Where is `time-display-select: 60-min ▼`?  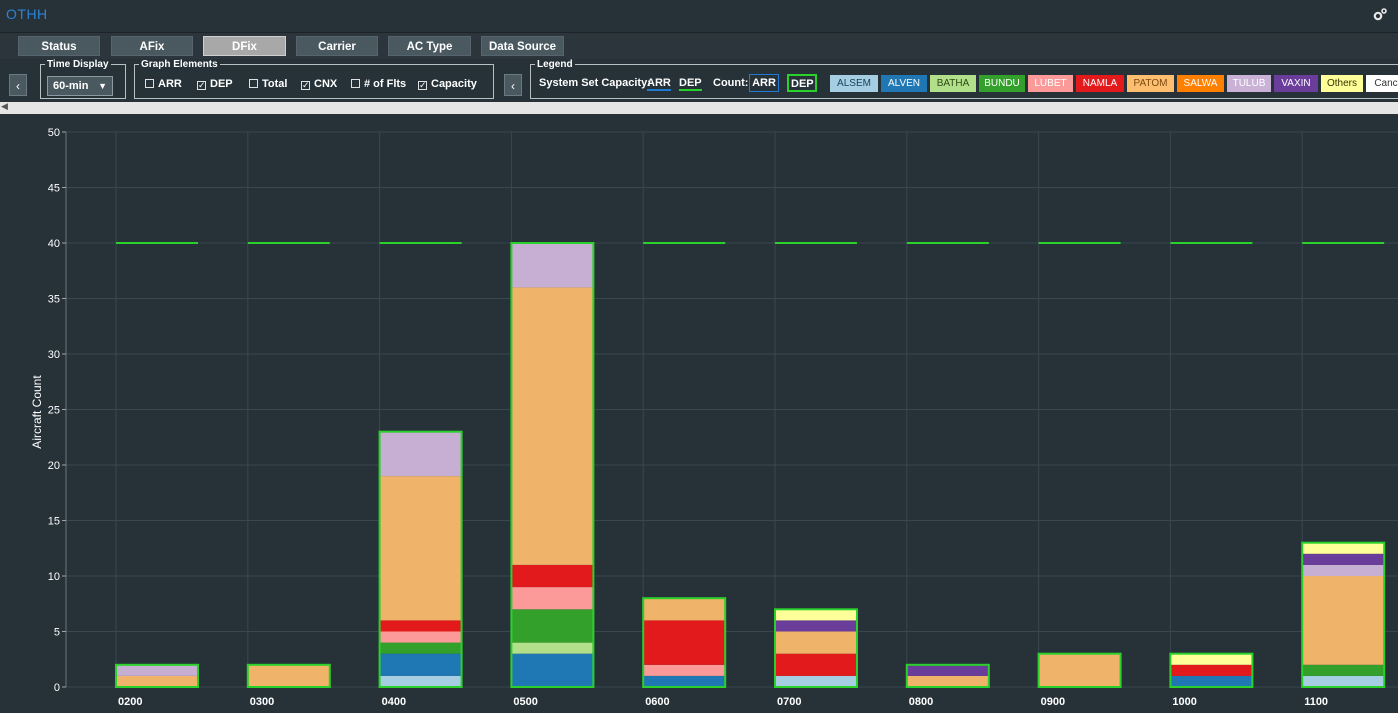 time-display-select: 60-min ▼ is located at coordinates (80, 86).